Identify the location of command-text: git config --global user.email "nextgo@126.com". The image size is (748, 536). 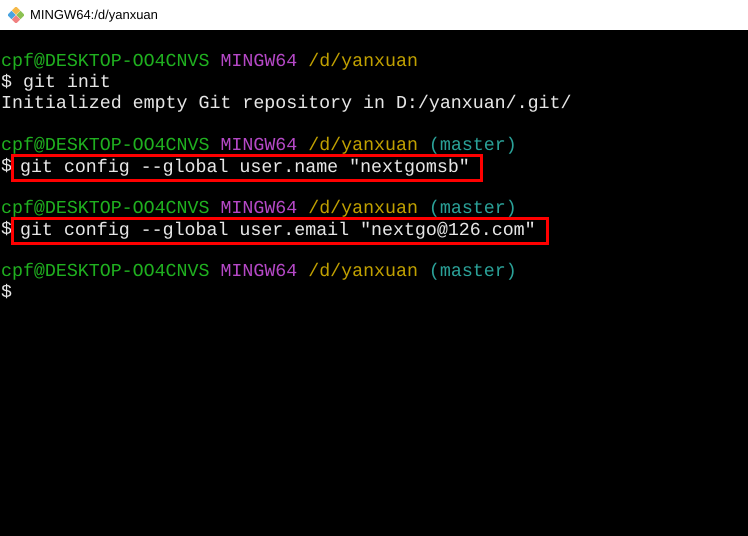
(279, 230).